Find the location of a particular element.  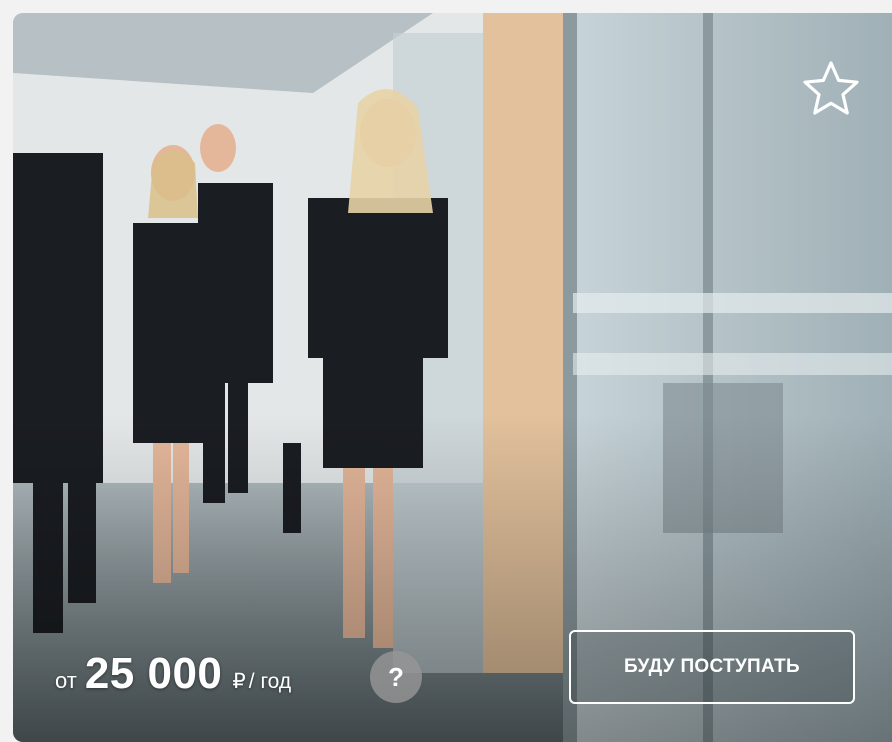

price-label: от 25 000 ₽ / год is located at coordinates (173, 679).